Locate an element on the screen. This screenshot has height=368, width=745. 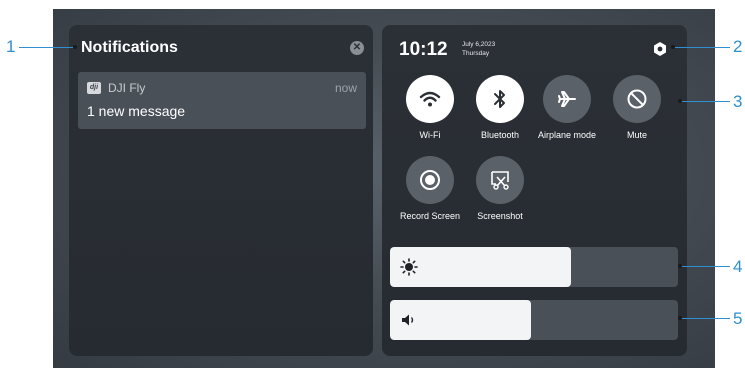
screenshot-label: Screenshot is located at coordinates (500, 216).